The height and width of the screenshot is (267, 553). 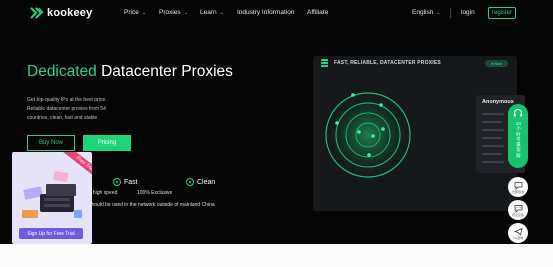 I want to click on telegram-icon, so click(x=518, y=231).